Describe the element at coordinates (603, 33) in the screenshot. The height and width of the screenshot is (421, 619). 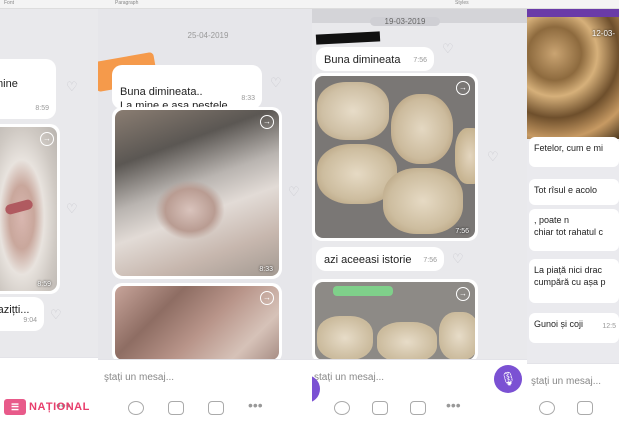
I see `date-header: 12-03-` at that location.